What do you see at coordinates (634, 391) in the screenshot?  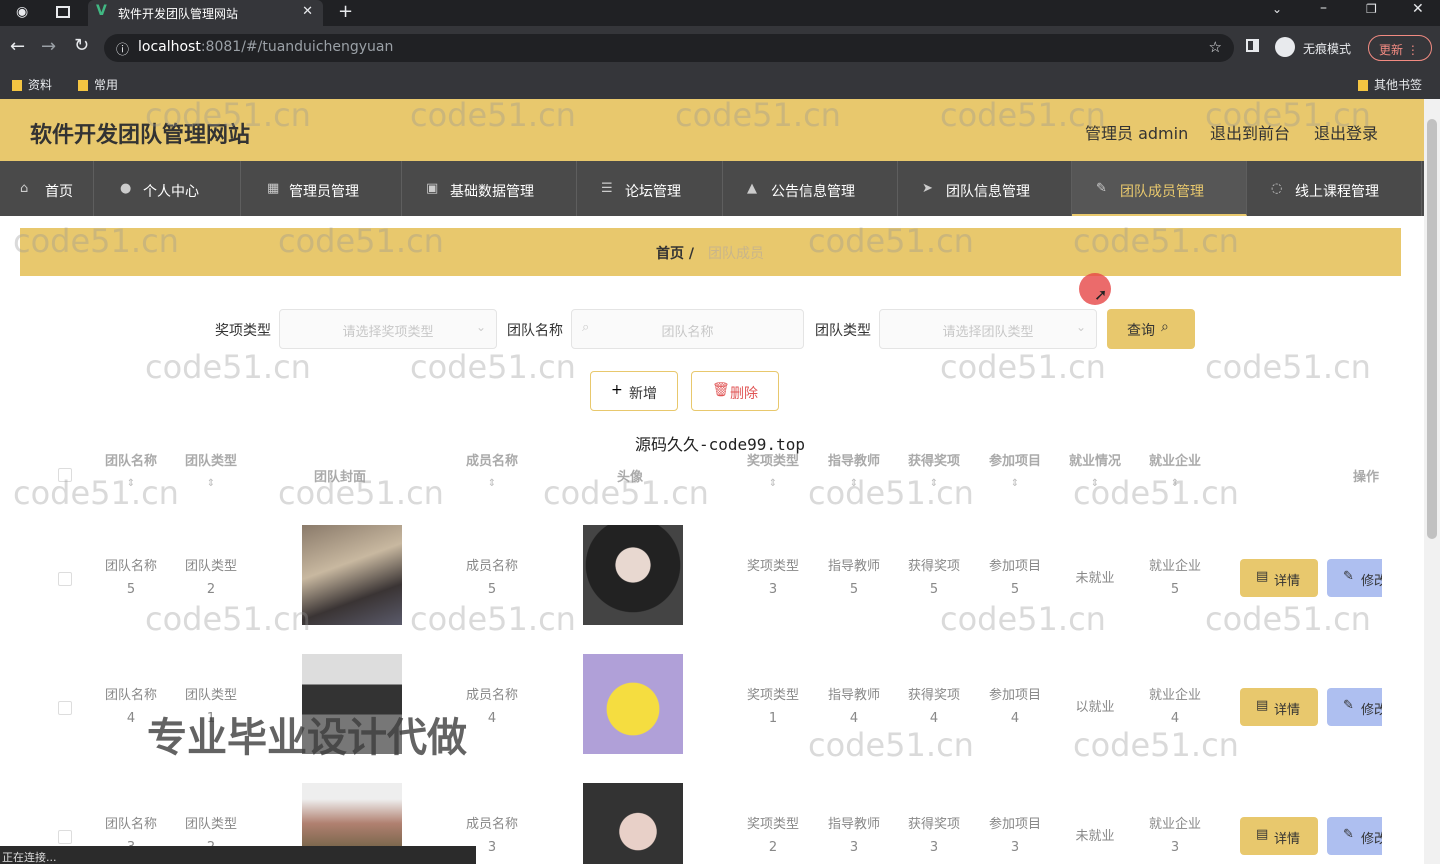 I see `add-button: + 新增` at bounding box center [634, 391].